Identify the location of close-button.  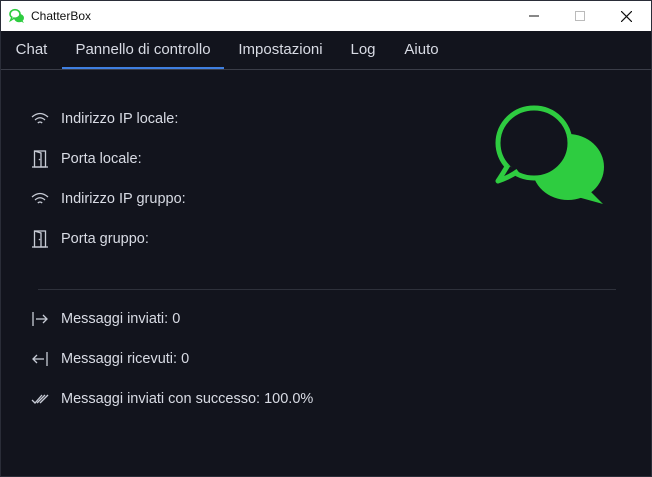
(626, 16).